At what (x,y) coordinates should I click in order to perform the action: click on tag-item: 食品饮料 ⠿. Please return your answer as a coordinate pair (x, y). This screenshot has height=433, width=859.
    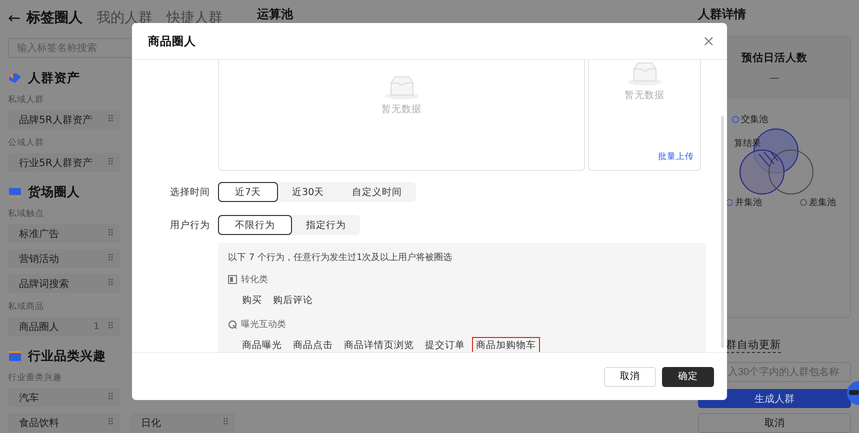
    Looking at the image, I should click on (64, 422).